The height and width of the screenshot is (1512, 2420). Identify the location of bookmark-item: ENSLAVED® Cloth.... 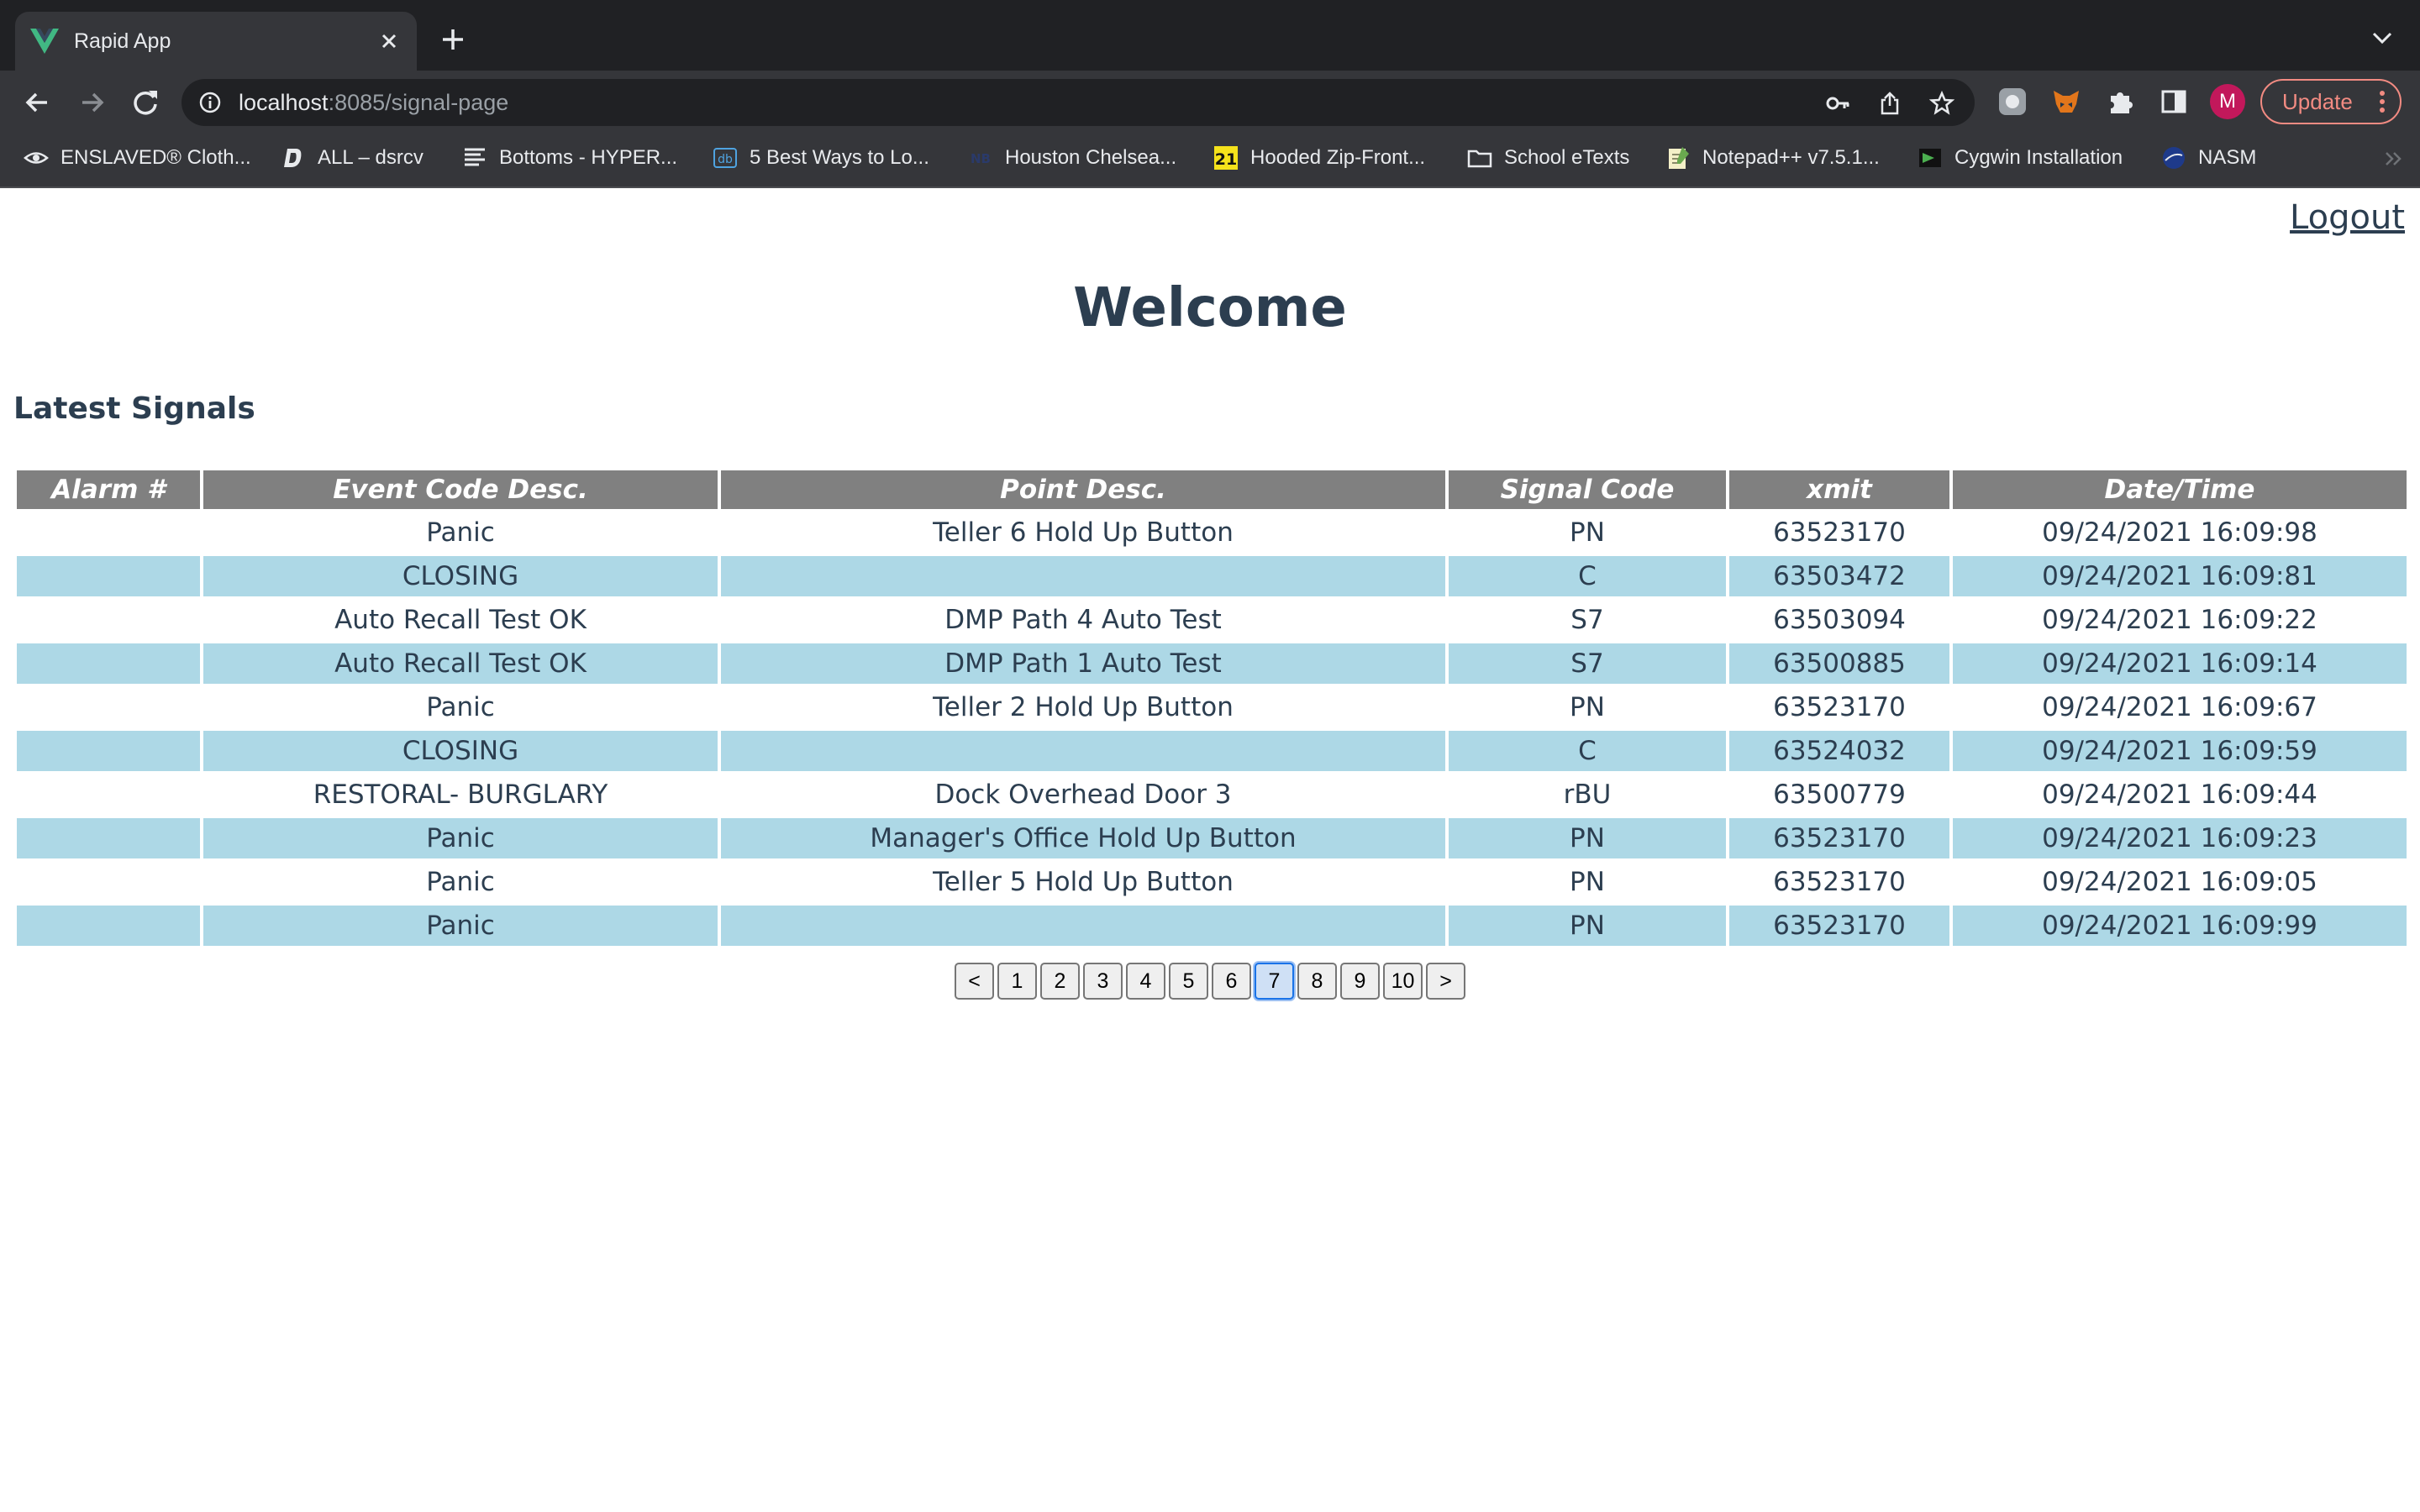
(138, 158).